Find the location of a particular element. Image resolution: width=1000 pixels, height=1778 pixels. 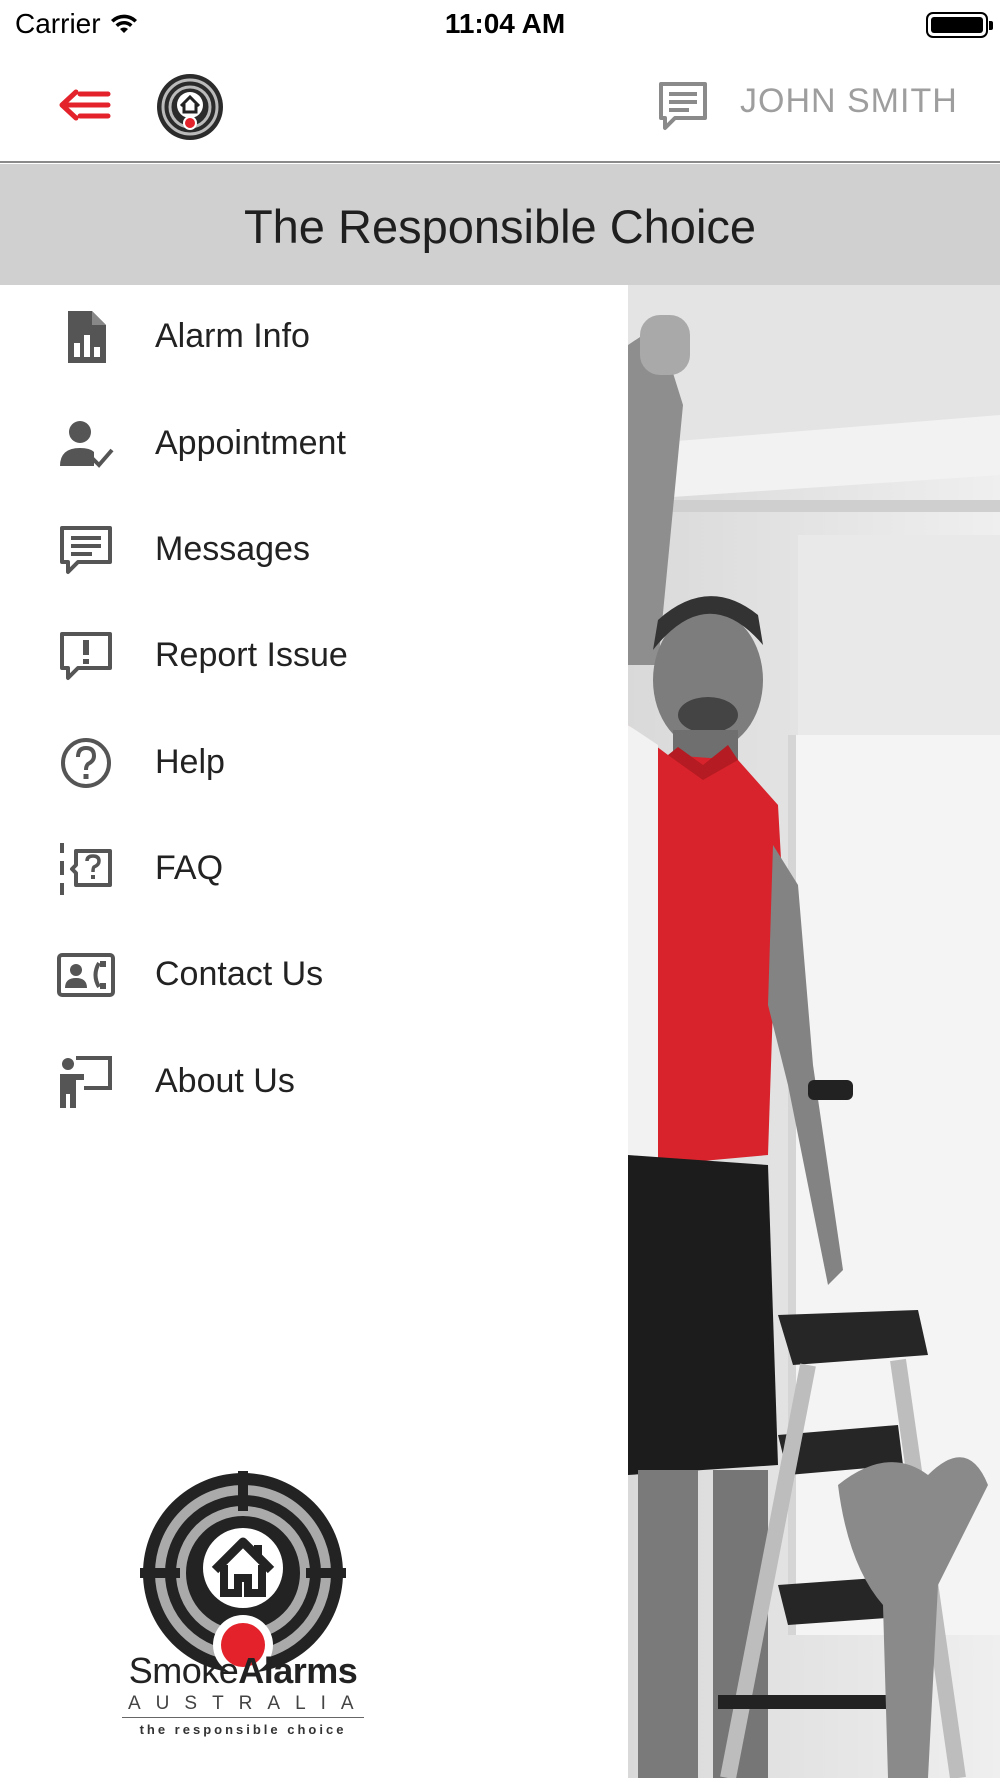

brand-divider is located at coordinates (243, 1717).